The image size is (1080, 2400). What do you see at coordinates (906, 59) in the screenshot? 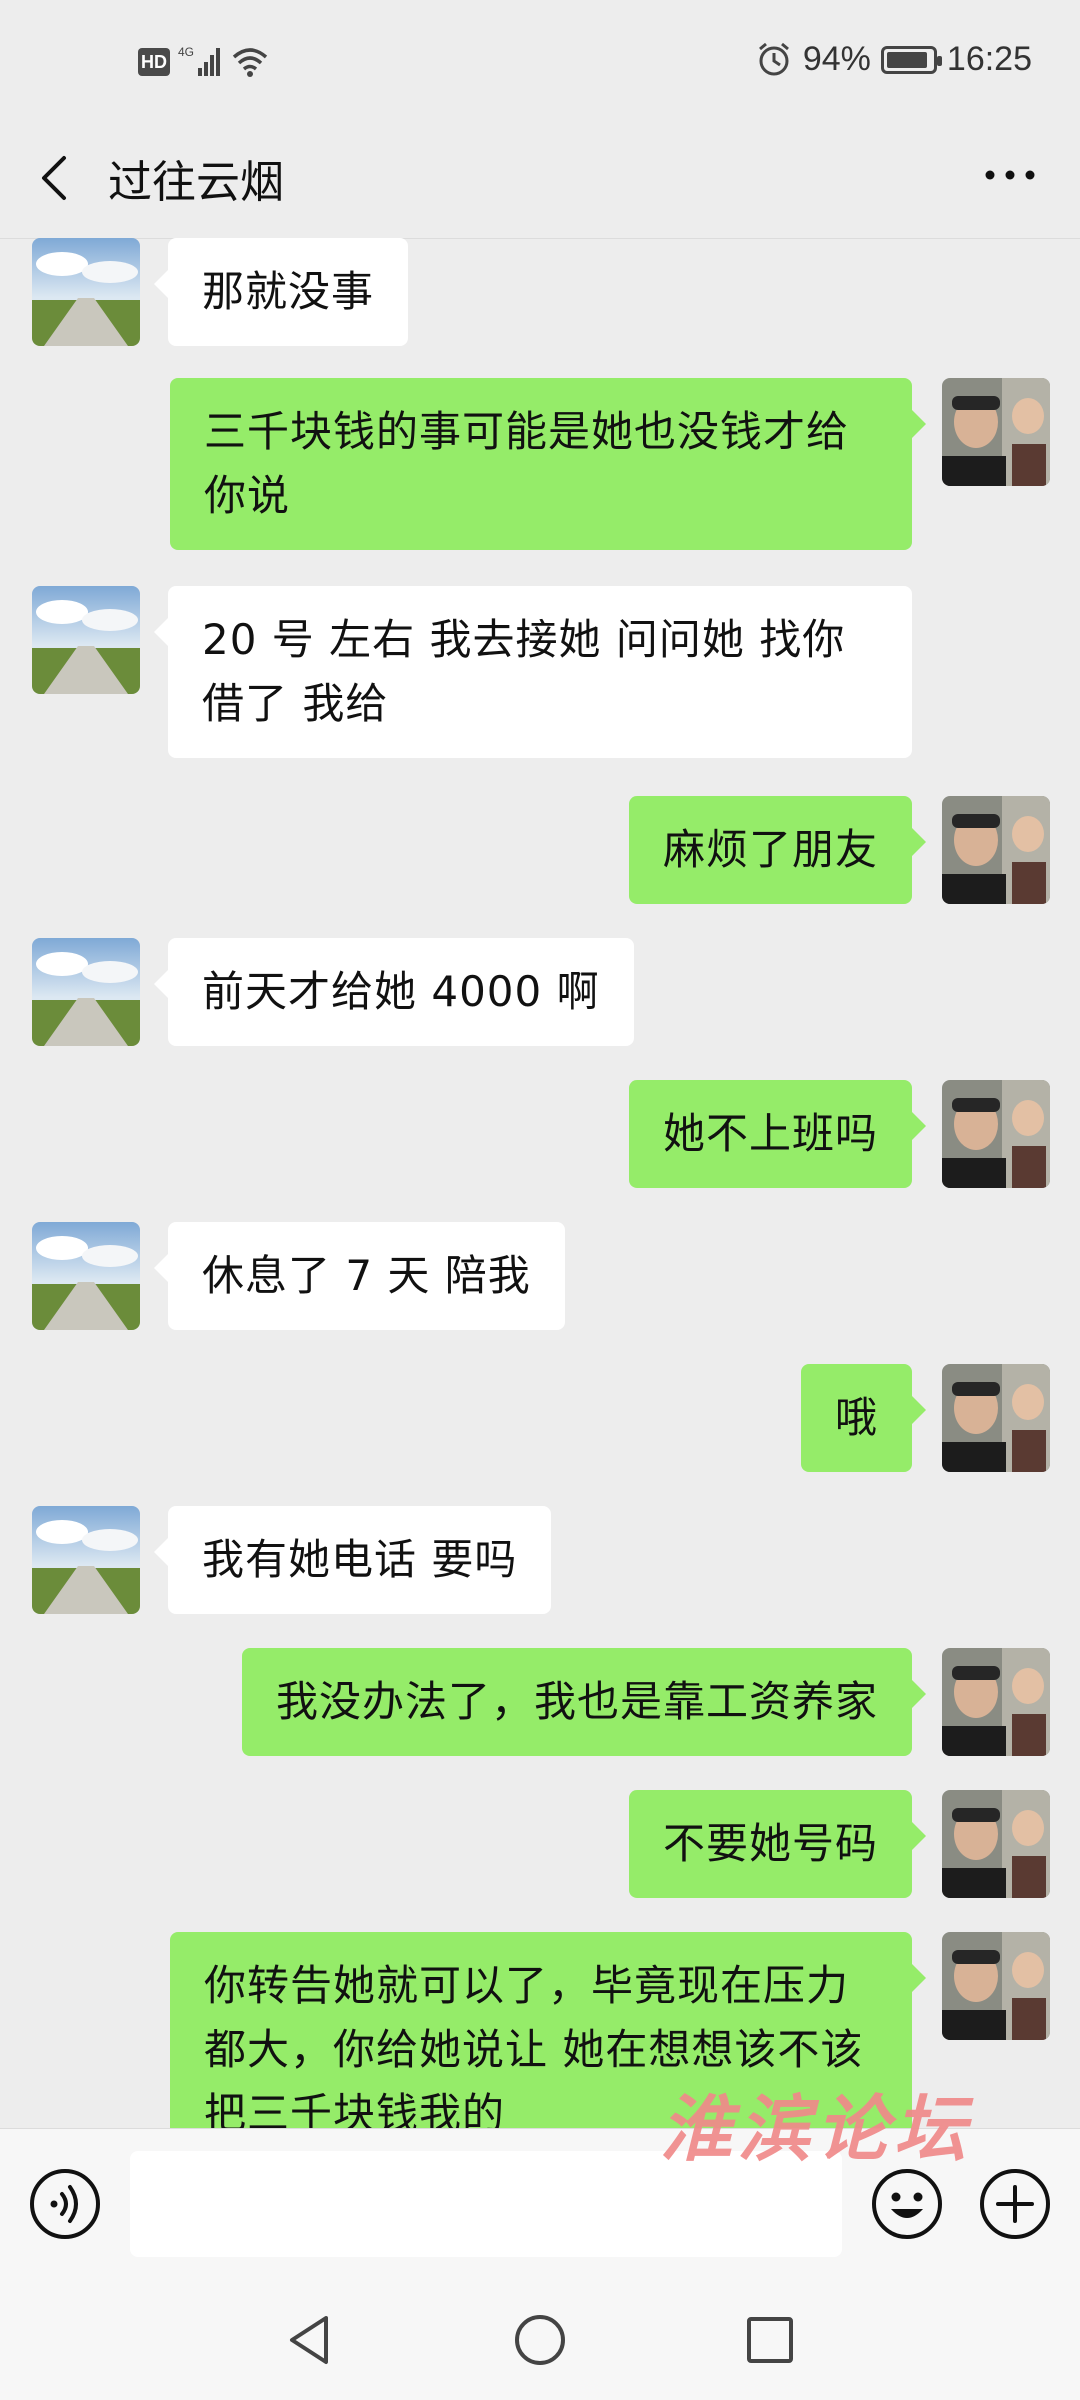
I see `battery-fill` at bounding box center [906, 59].